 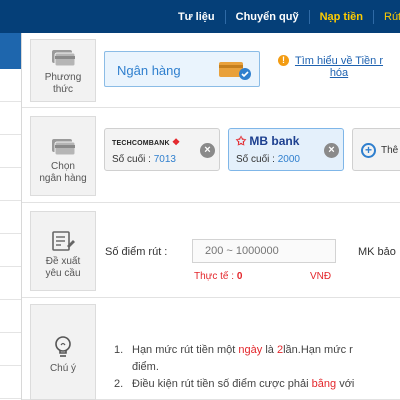 What do you see at coordinates (318, 350) in the screenshot?
I see `note-text: lần.Hạn mức r` at bounding box center [318, 350].